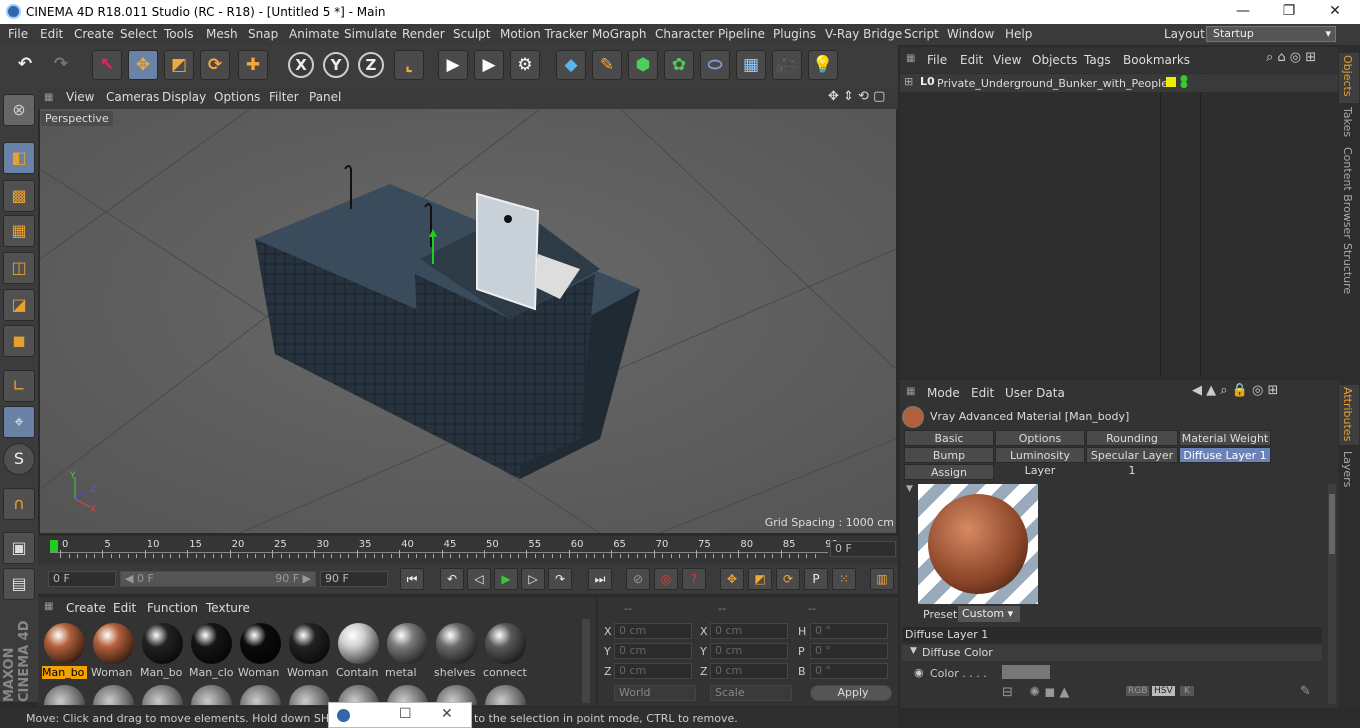 The image size is (1360, 728). I want to click on timeline-ruler: 051015202530354045505560657075808590 0 F, so click(468, 550).